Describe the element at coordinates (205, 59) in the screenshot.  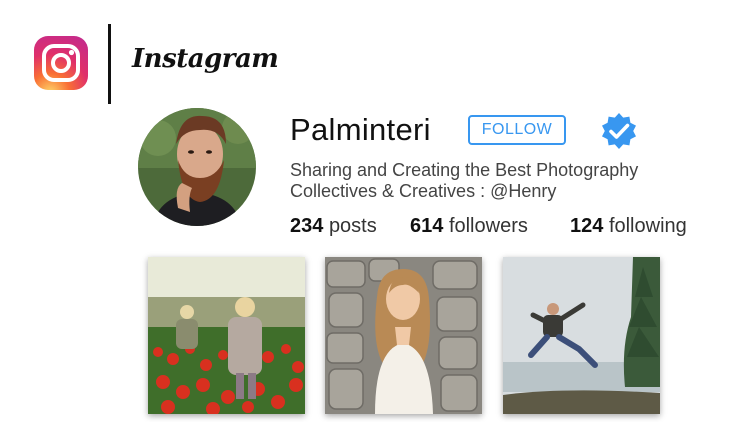
I see `instagram-wordmark: Instagram` at that location.